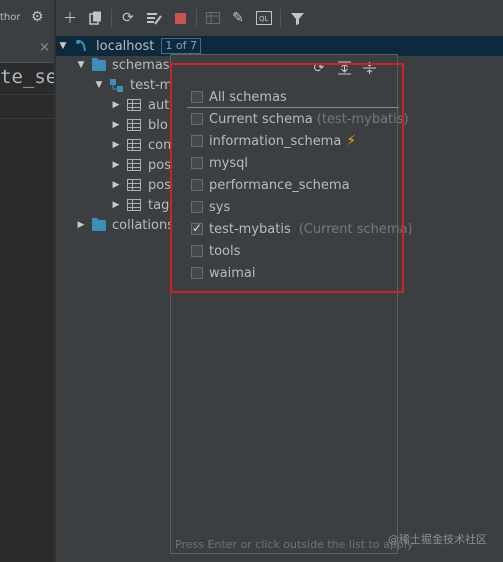 This screenshot has width=503, height=562. Describe the element at coordinates (232, 273) in the screenshot. I see `option-label: waimai` at that location.